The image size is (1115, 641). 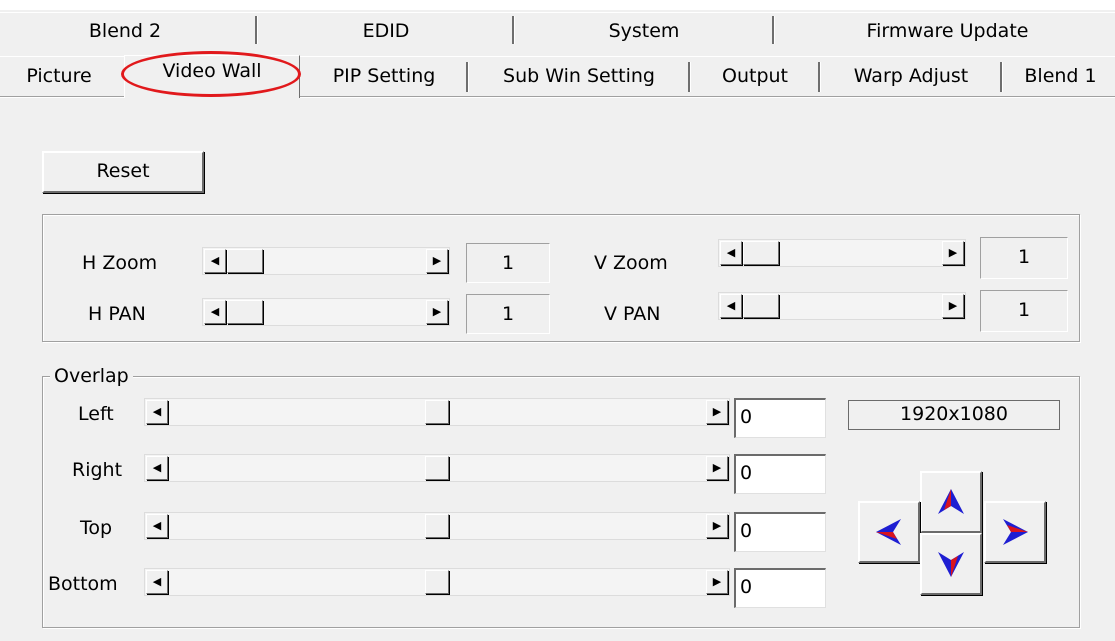 What do you see at coordinates (780, 588) in the screenshot?
I see `overlap-bottom-input: 0` at bounding box center [780, 588].